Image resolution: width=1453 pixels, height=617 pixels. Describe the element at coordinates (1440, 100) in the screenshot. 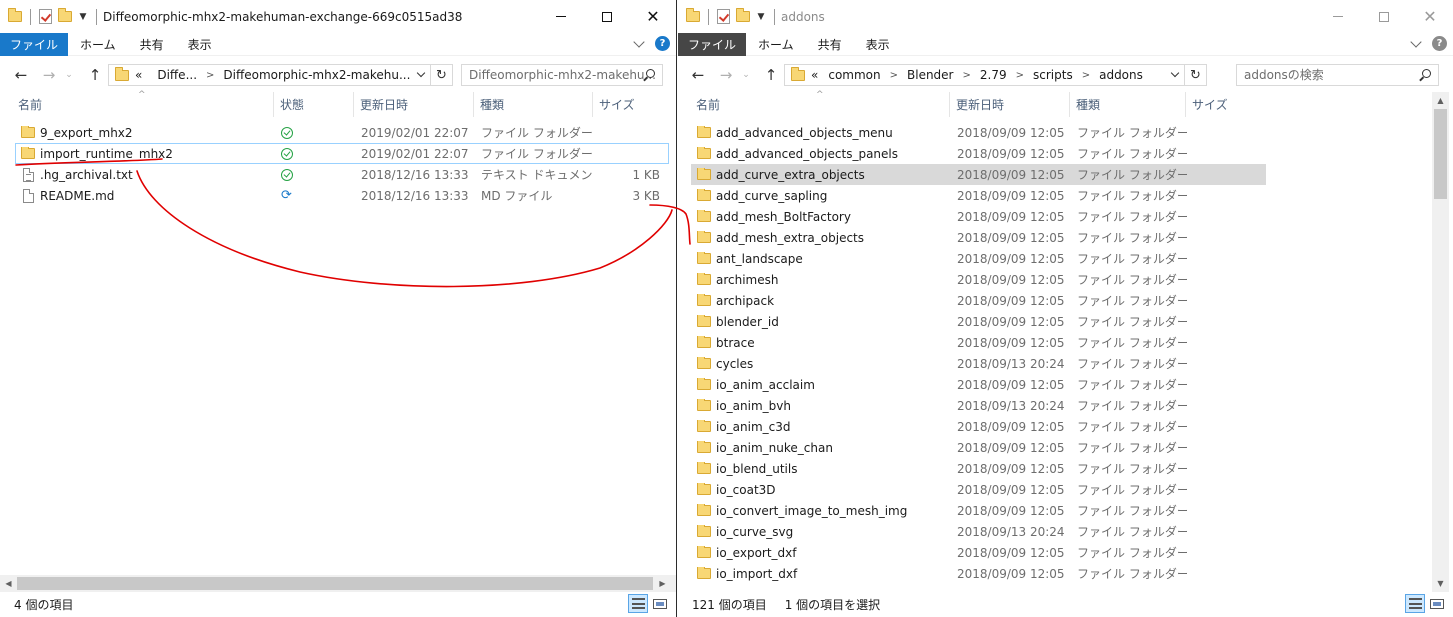

I see `scroll-up-icon: ▲` at that location.